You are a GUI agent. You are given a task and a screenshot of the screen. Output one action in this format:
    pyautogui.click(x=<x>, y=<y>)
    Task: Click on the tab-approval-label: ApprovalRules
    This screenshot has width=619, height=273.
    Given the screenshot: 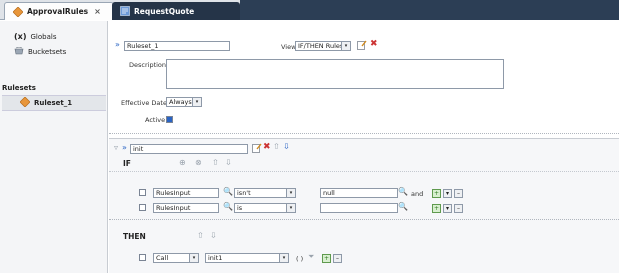 What is the action you would take?
    pyautogui.click(x=58, y=11)
    